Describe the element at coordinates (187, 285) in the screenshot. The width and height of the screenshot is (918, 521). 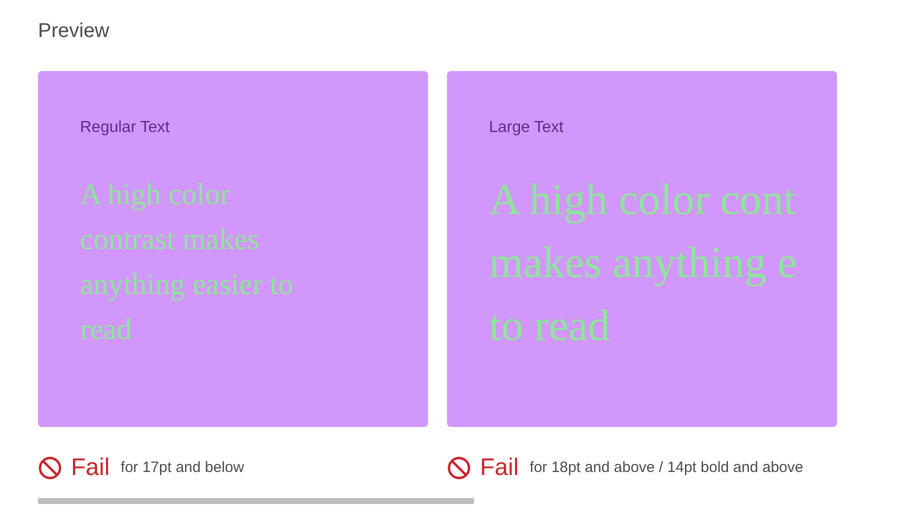
I see `sample-text-line: anything easier to` at that location.